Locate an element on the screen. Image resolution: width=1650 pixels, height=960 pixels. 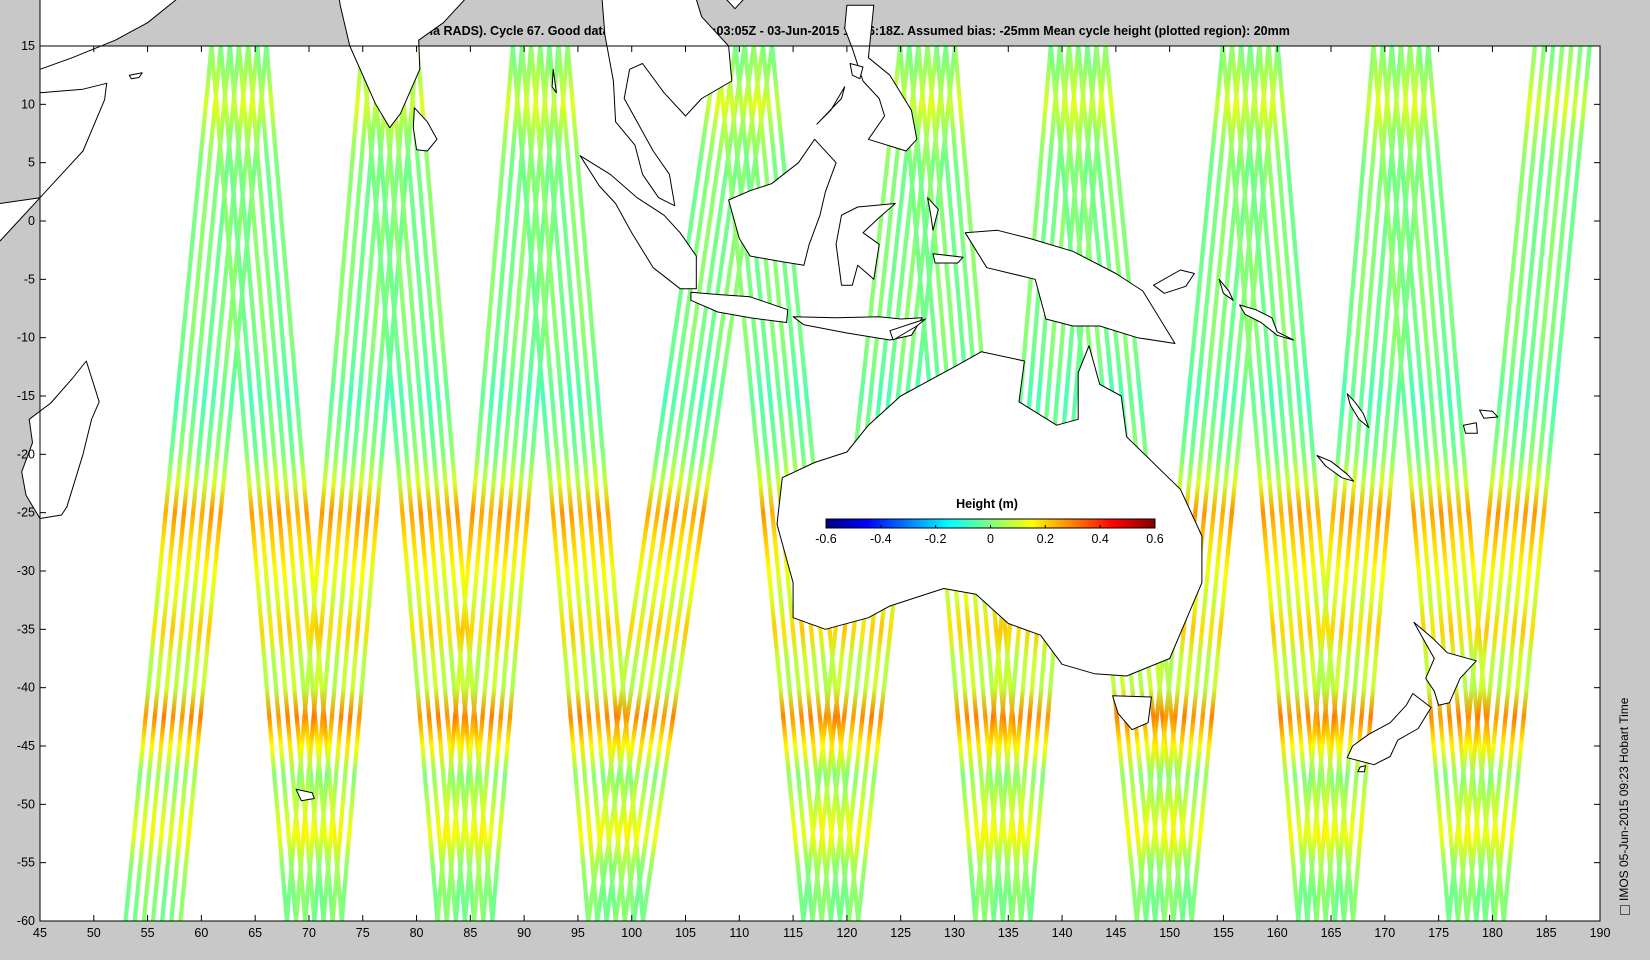
x-tick-label: 175 is located at coordinates (1438, 933).